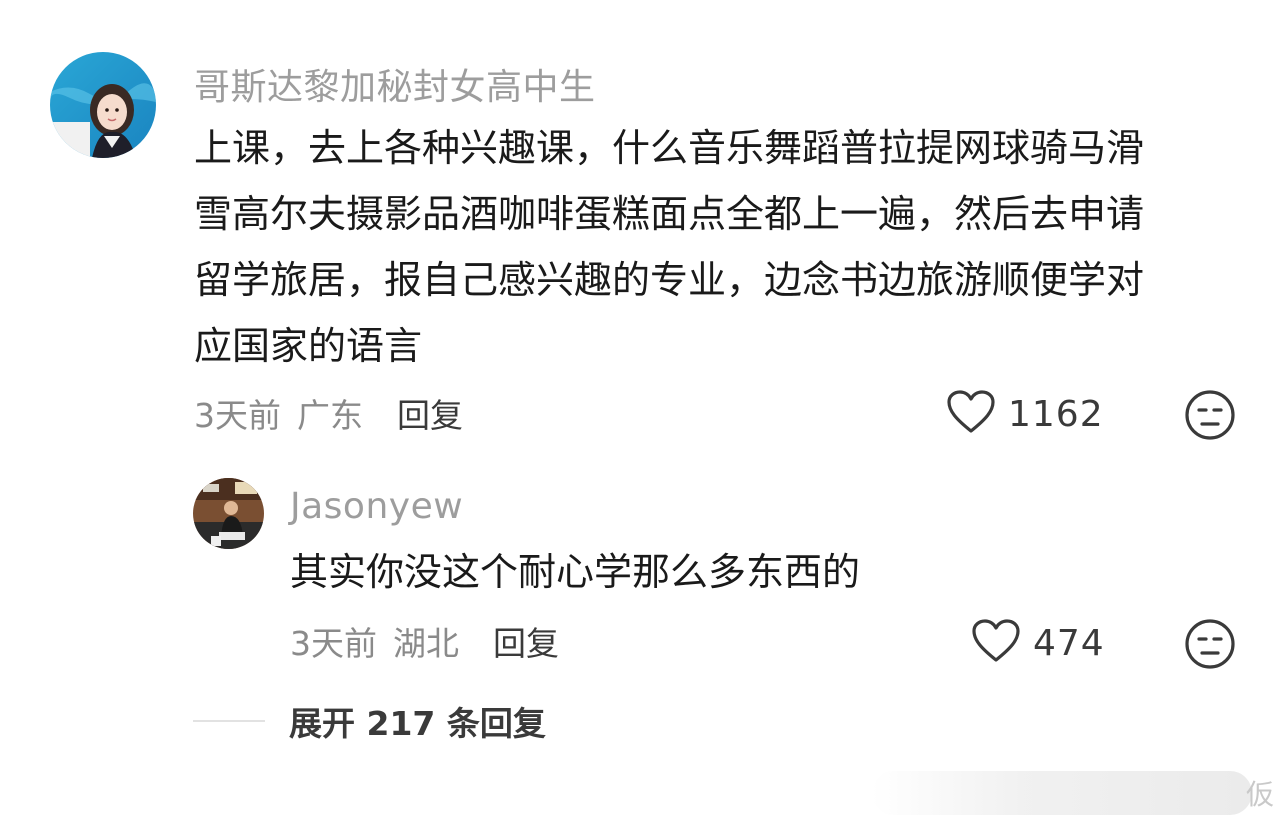 Image resolution: width=1284 pixels, height=823 pixels. I want to click on comment-meta: 3天前 湖北 回复, so click(424, 641).